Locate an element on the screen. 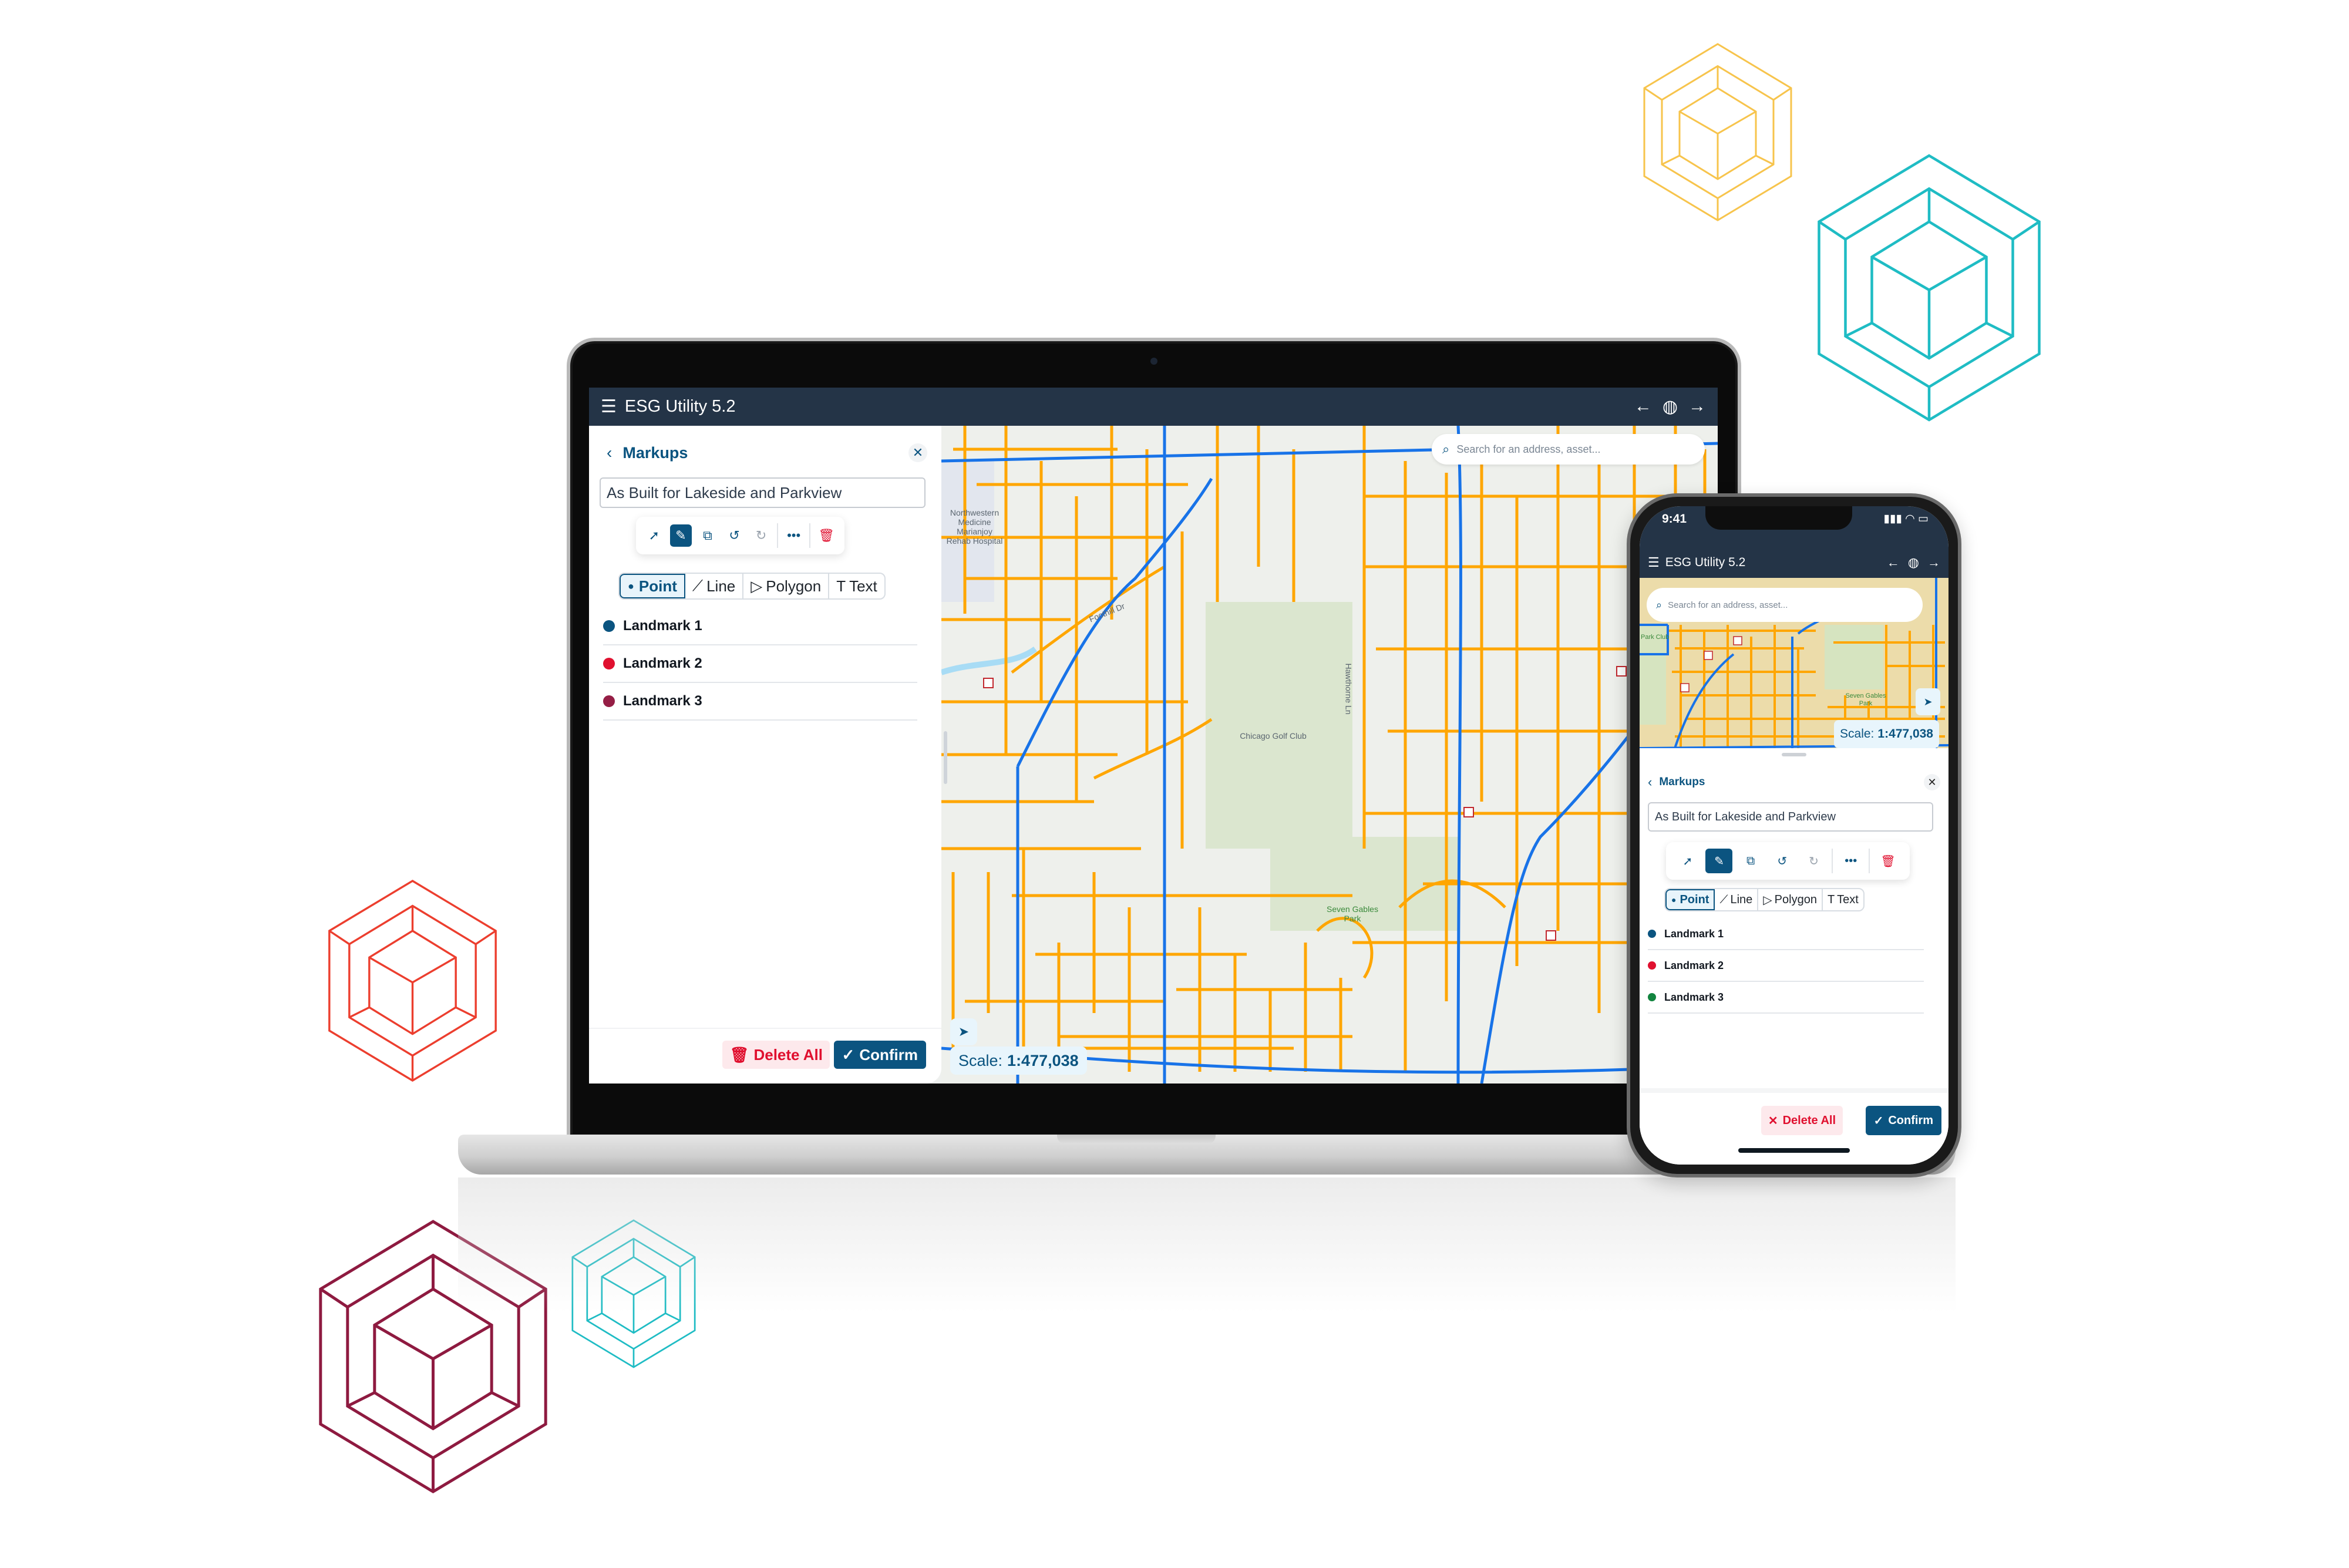 Image resolution: width=2349 pixels, height=1568 pixels. hexagon-red-left is located at coordinates (412, 981).